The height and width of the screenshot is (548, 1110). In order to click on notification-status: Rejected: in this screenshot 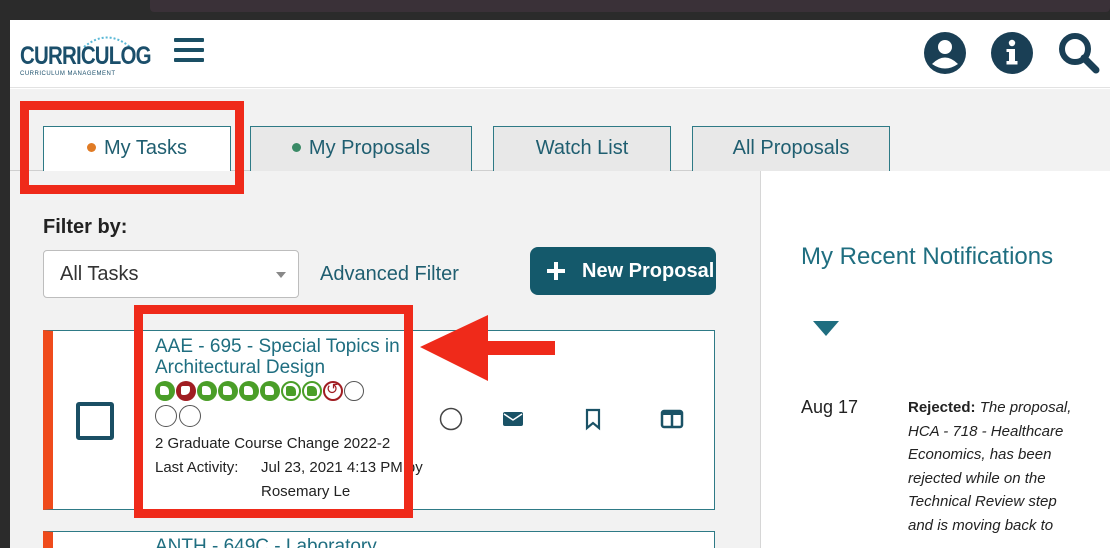, I will do `click(942, 407)`.